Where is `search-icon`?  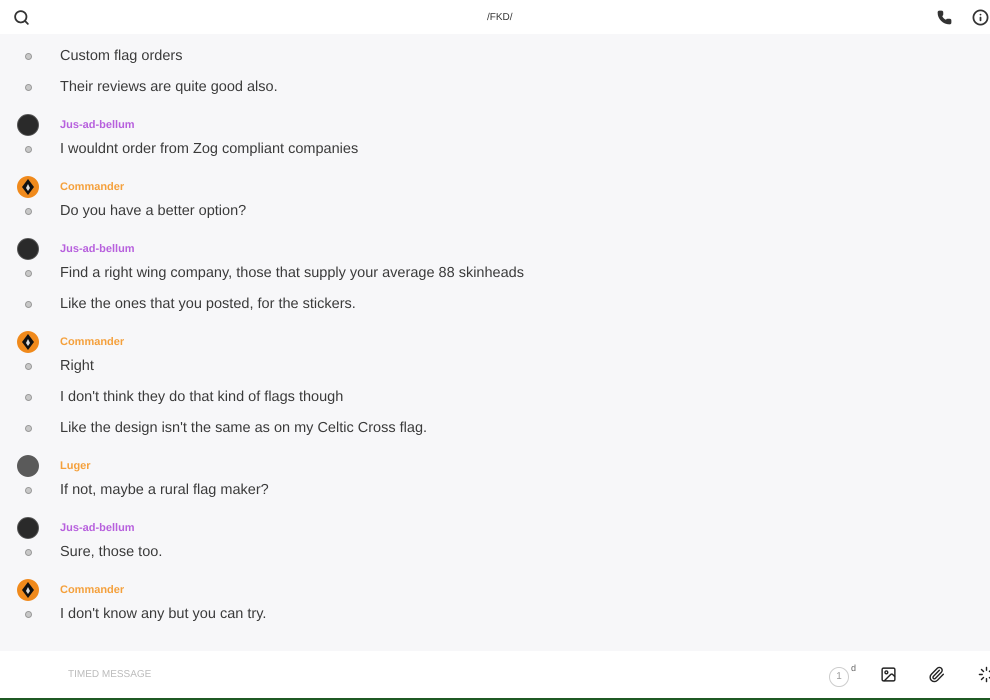
search-icon is located at coordinates (21, 17).